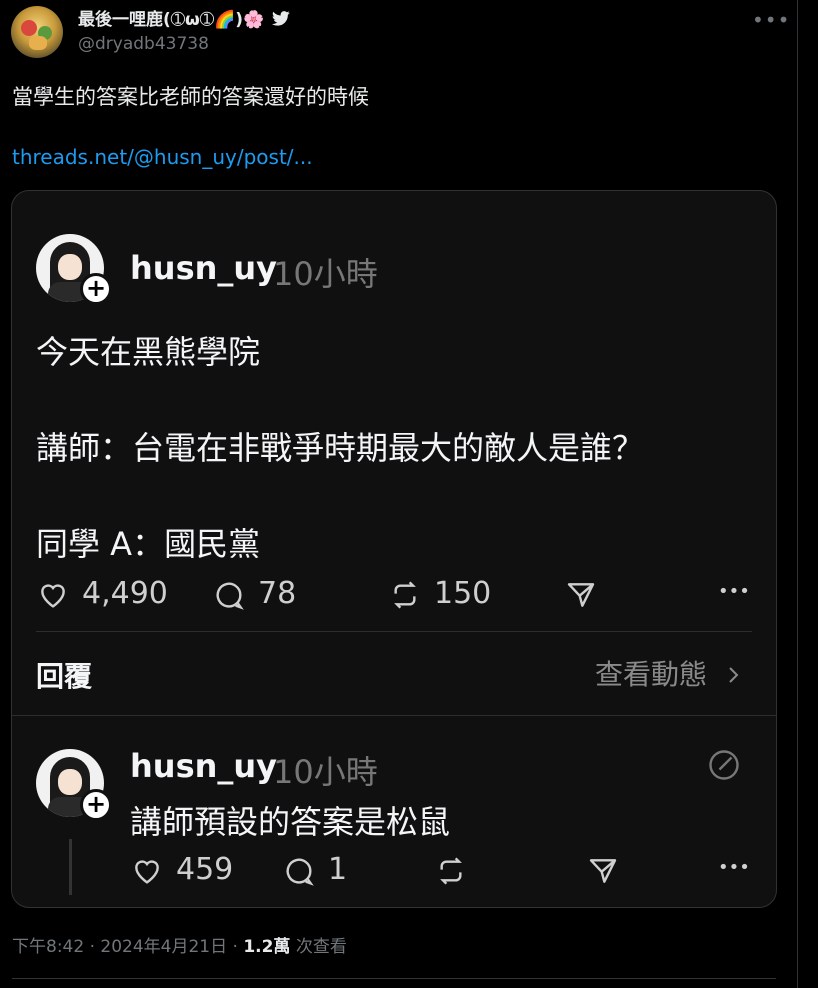  What do you see at coordinates (603, 871) in the screenshot?
I see `reply-share-icon` at bounding box center [603, 871].